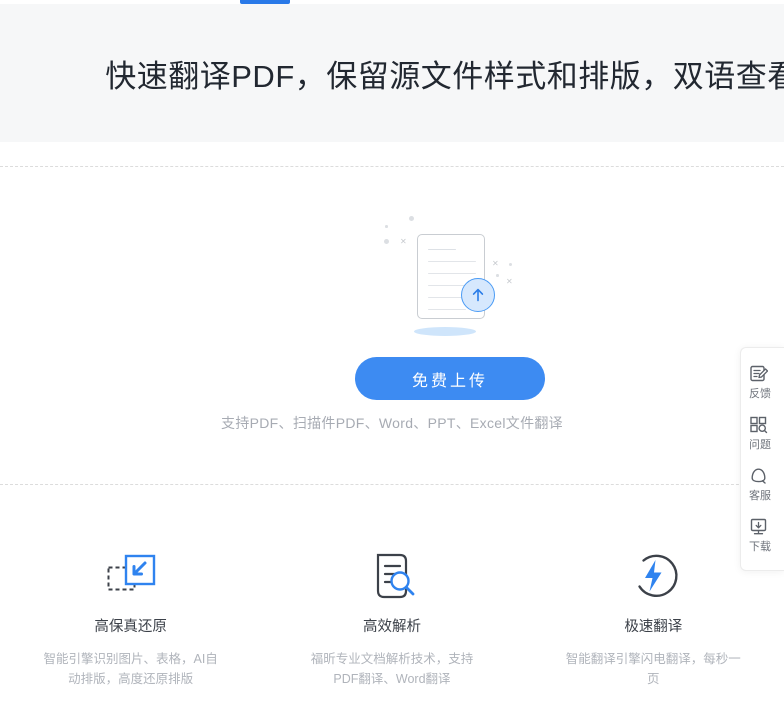  What do you see at coordinates (265, 2) in the screenshot?
I see `active-tab-indicator` at bounding box center [265, 2].